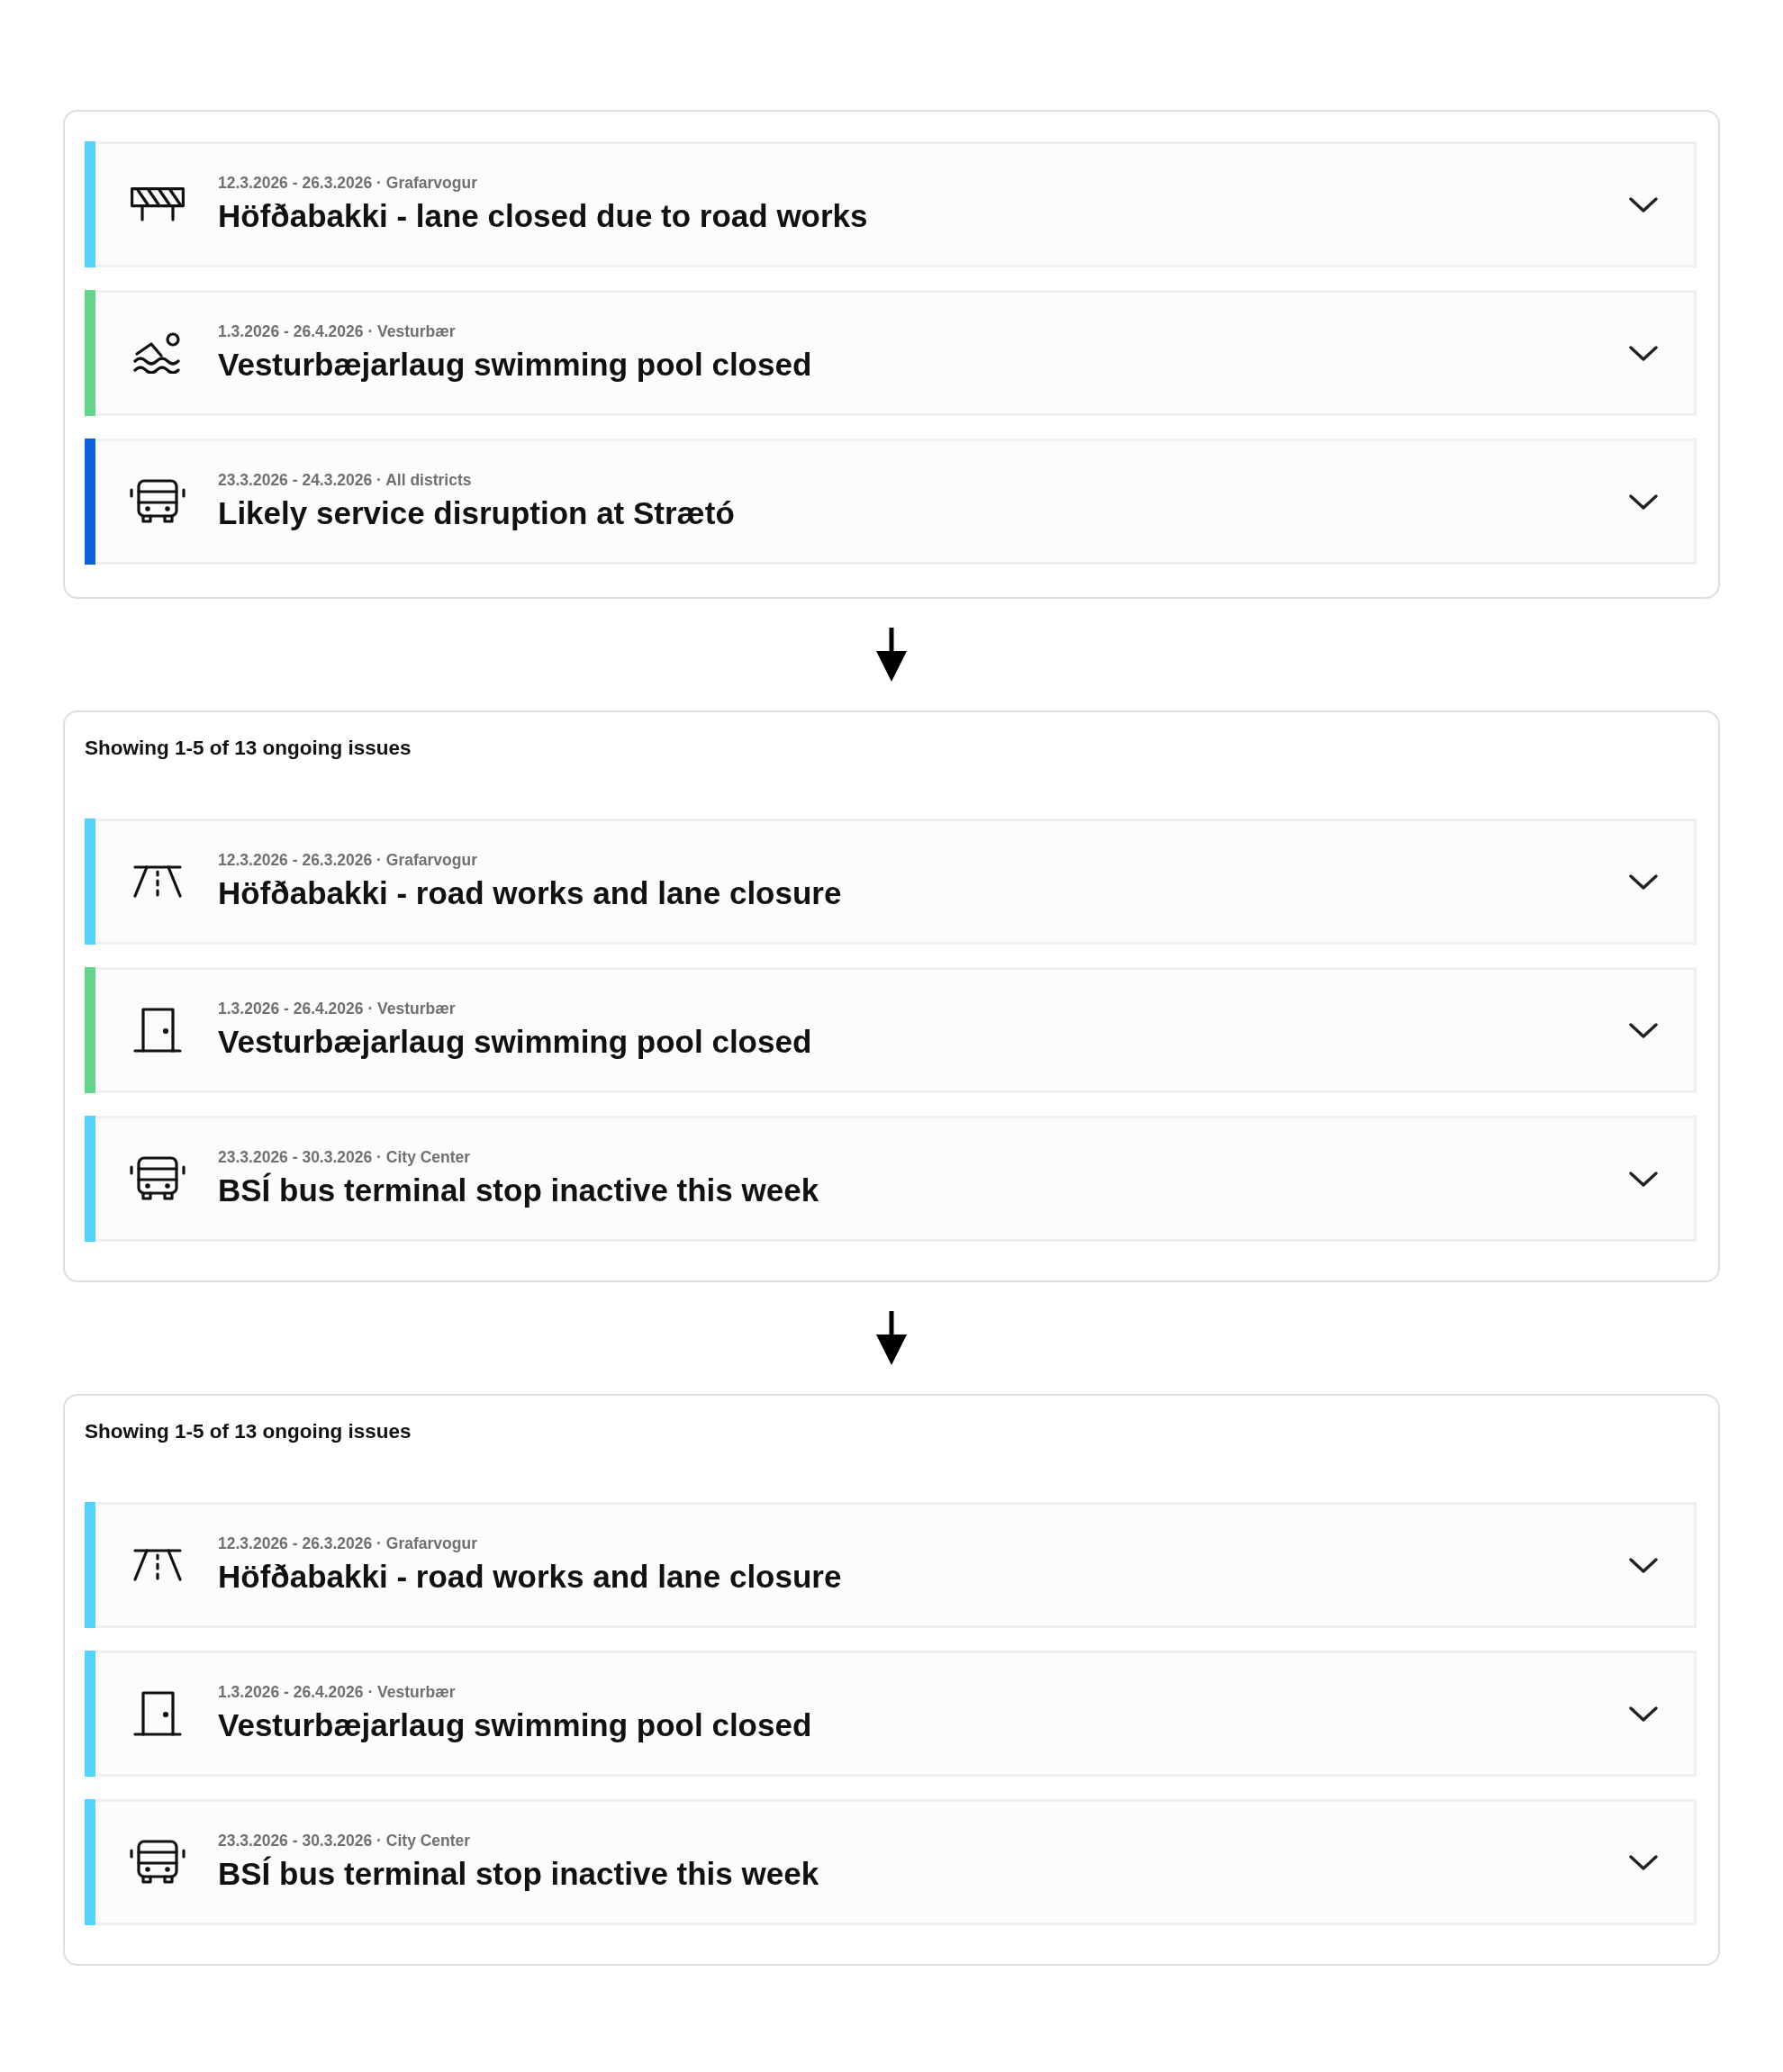 This screenshot has width=1783, height=2072. I want to click on issue-title: Höfðabakki - lane closed due to road works, so click(543, 216).